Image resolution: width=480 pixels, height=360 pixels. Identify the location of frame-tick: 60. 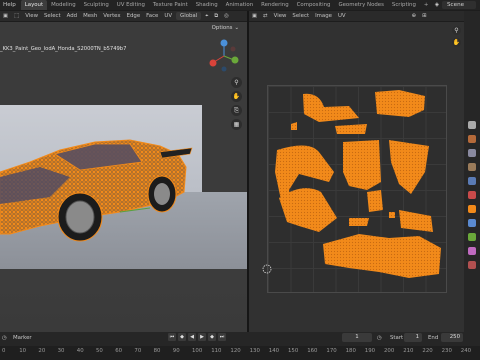
(119, 351).